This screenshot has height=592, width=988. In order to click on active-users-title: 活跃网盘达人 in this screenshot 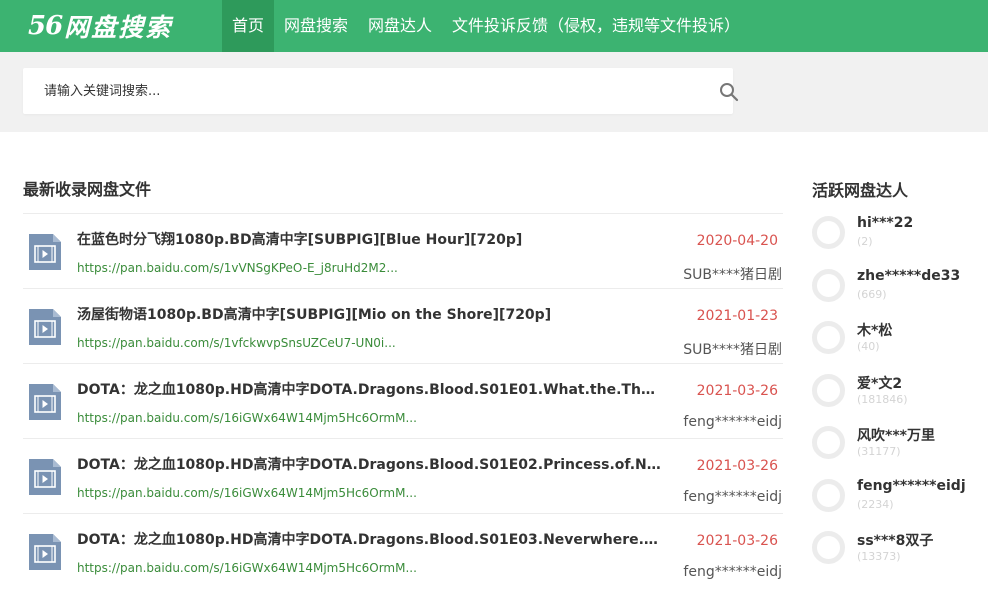, I will do `click(860, 190)`.